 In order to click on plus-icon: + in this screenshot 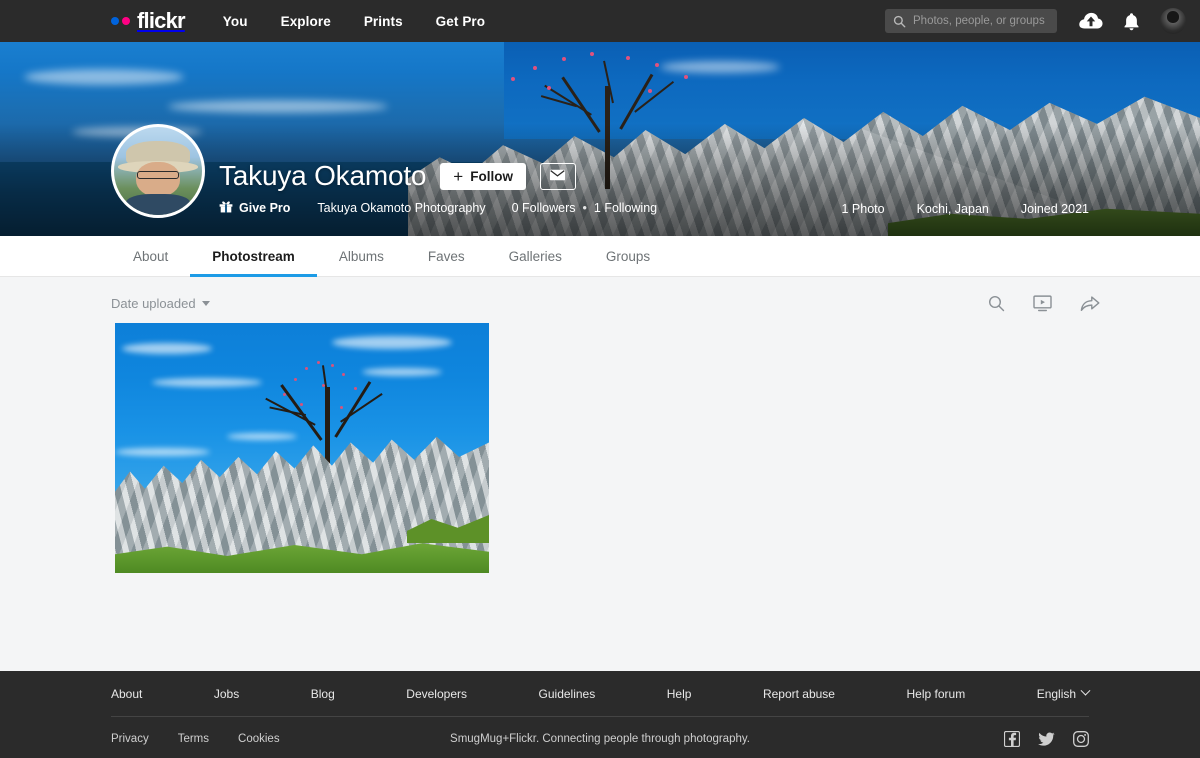, I will do `click(458, 176)`.